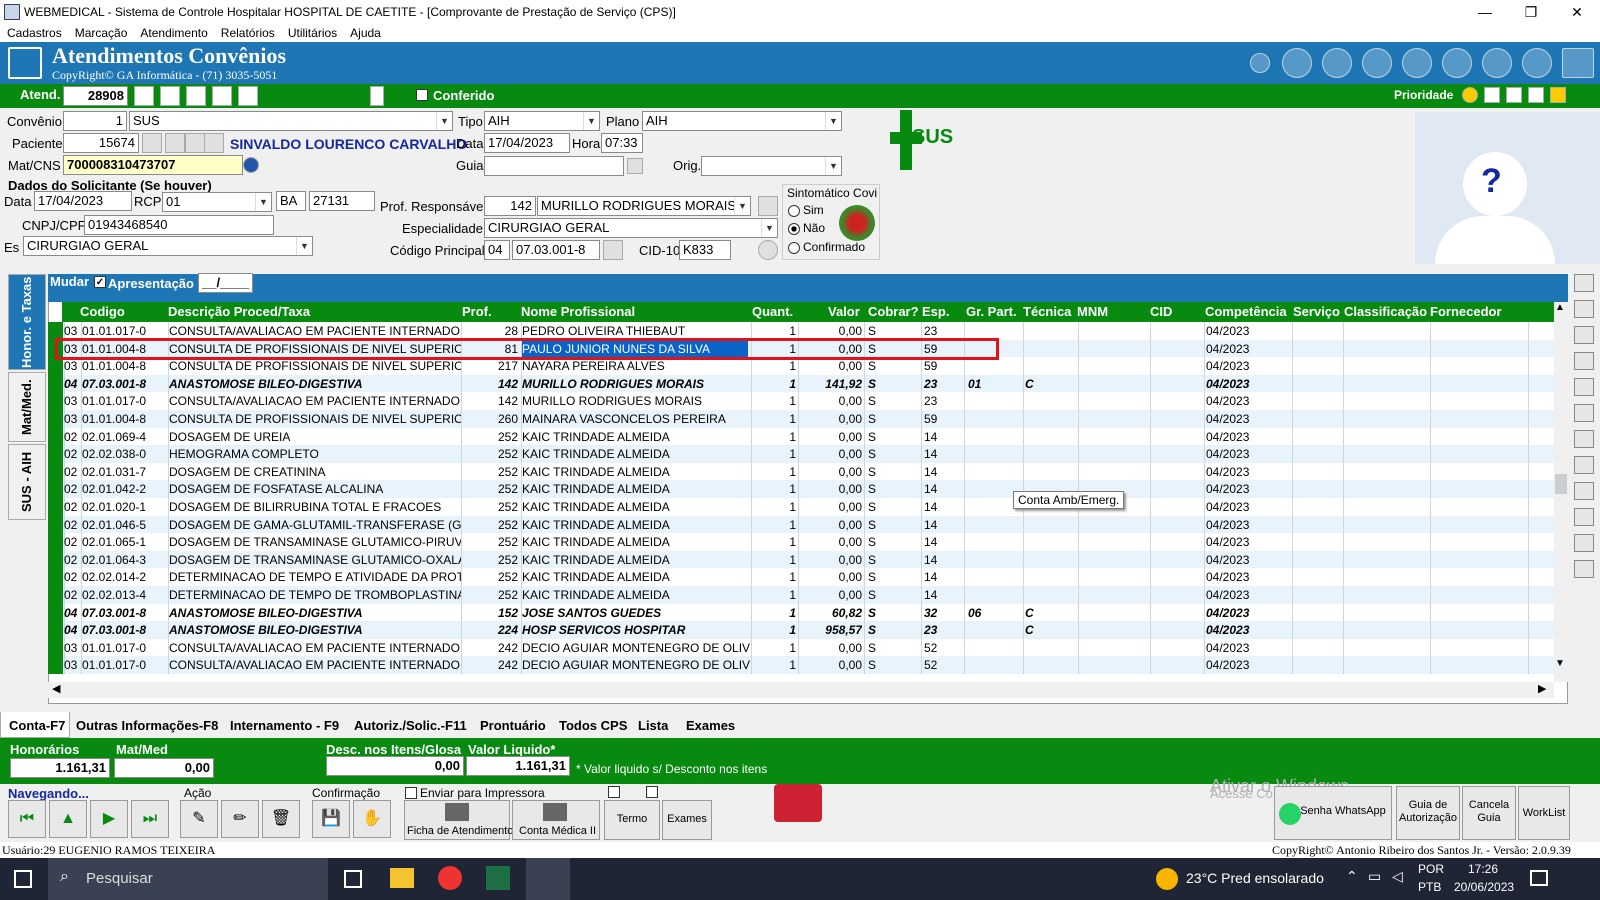  Describe the element at coordinates (1397, 876) in the screenshot. I see `volume-icon: ◁` at that location.